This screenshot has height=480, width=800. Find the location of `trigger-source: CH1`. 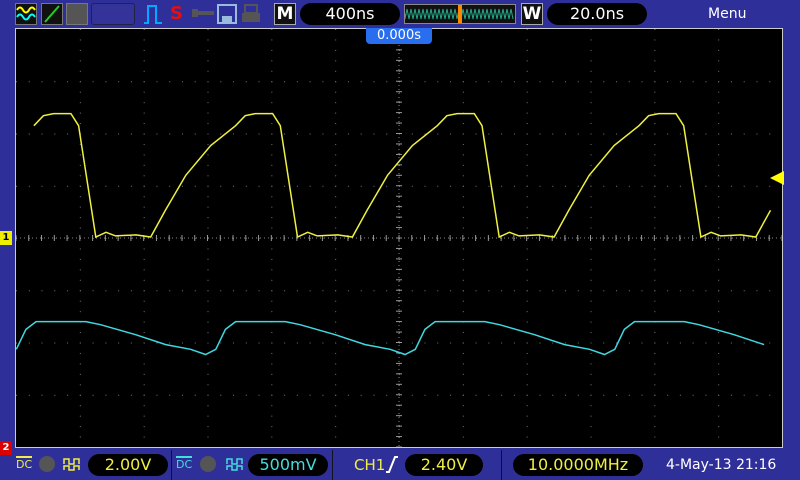

trigger-source: CH1 is located at coordinates (369, 465).